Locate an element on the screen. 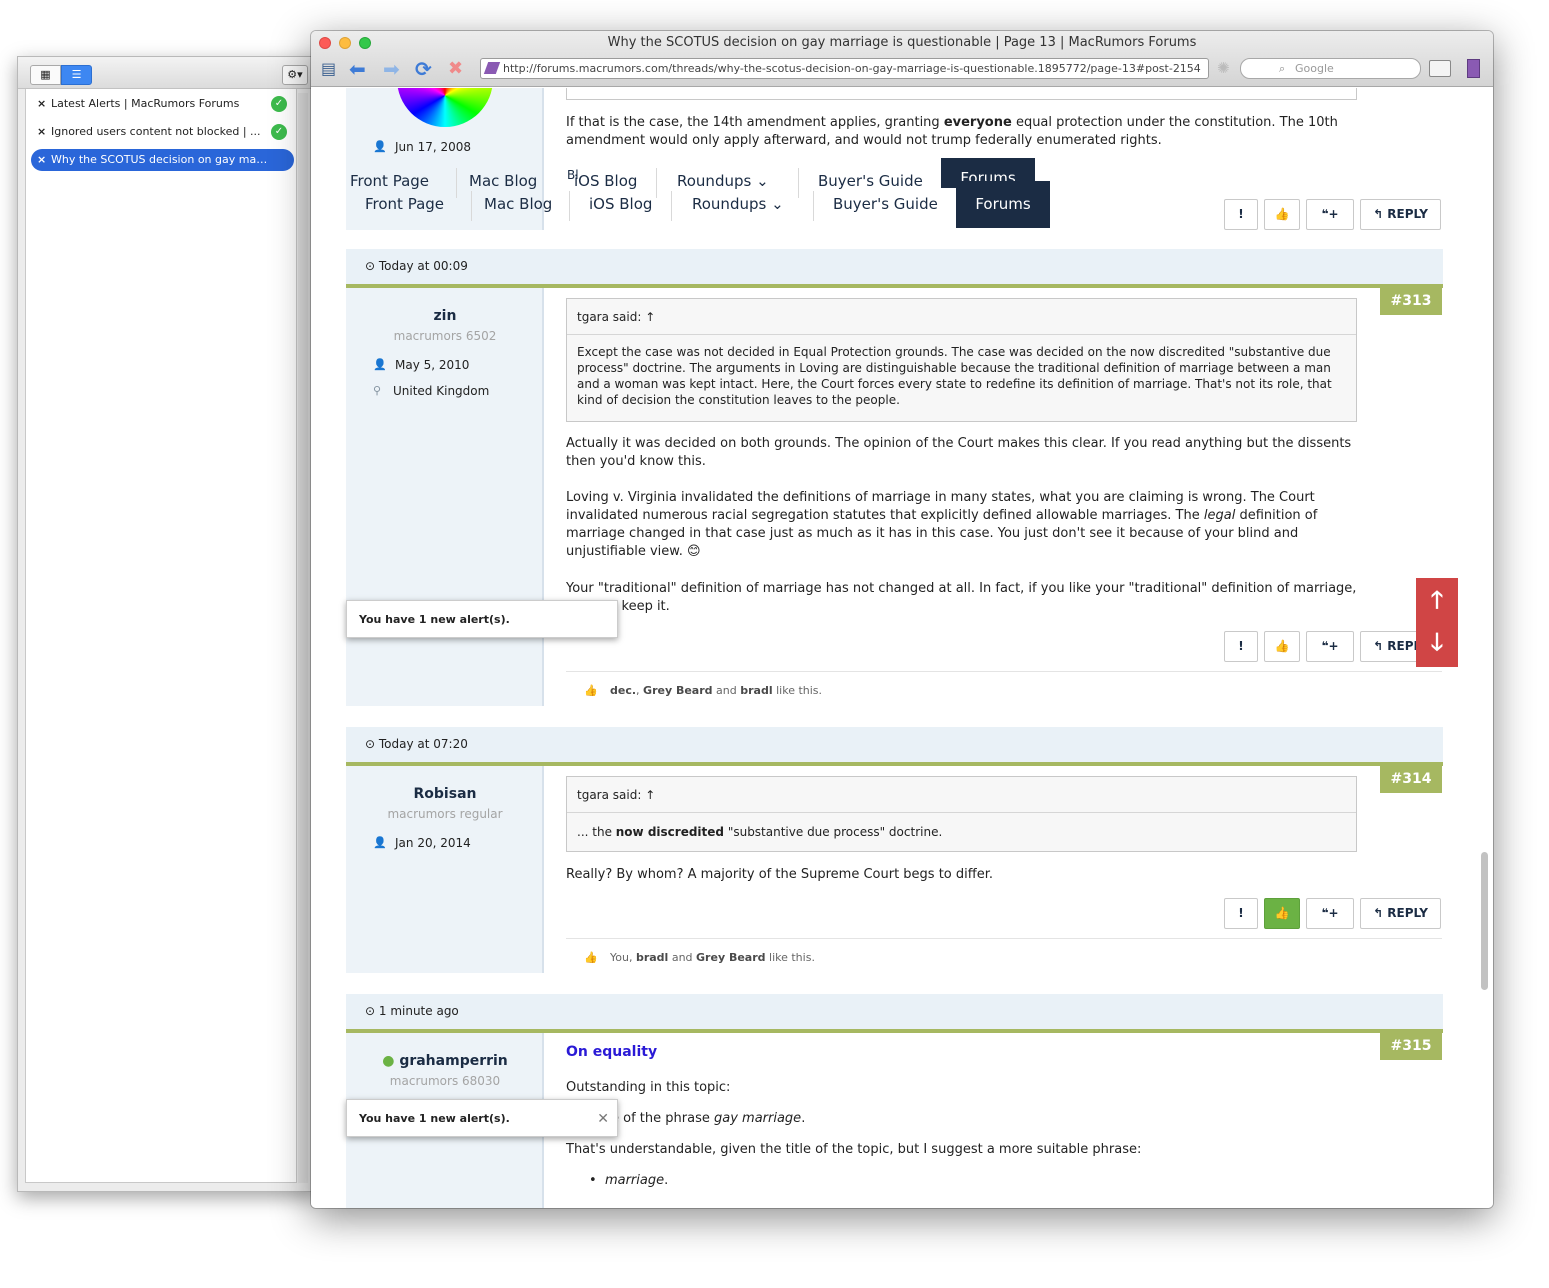 This screenshot has width=1549, height=1288. sidebar-toggle-icon: ▤ is located at coordinates (328, 69).